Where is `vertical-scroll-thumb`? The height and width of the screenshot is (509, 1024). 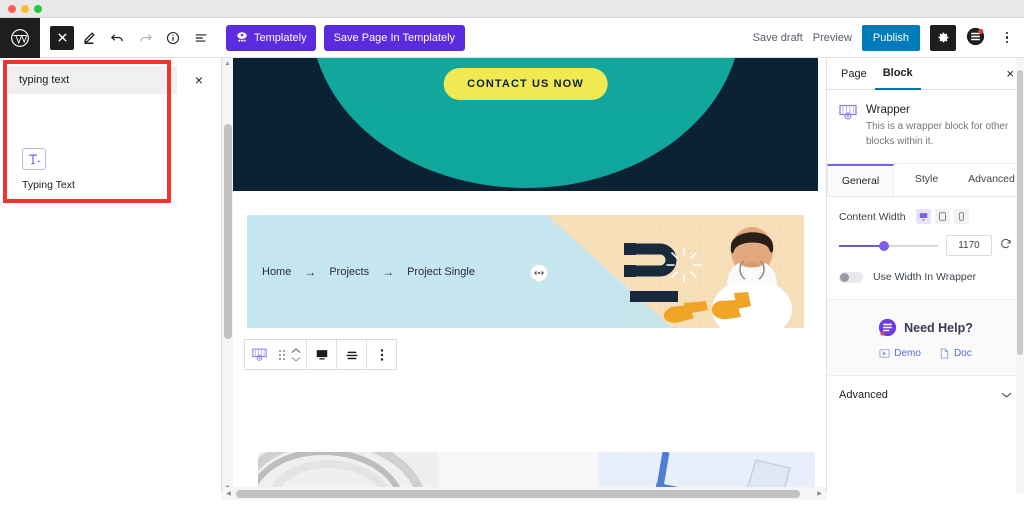
vertical-scroll-thumb is located at coordinates (227, 231).